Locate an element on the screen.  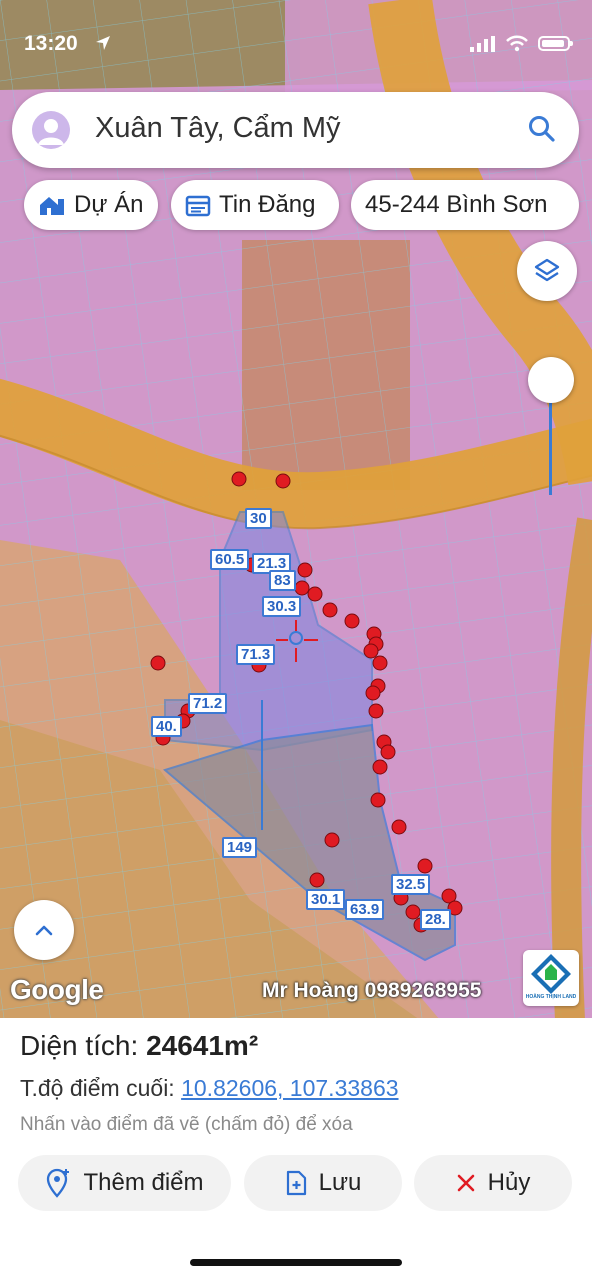
calendar-icon is located at coordinates (198, 206).